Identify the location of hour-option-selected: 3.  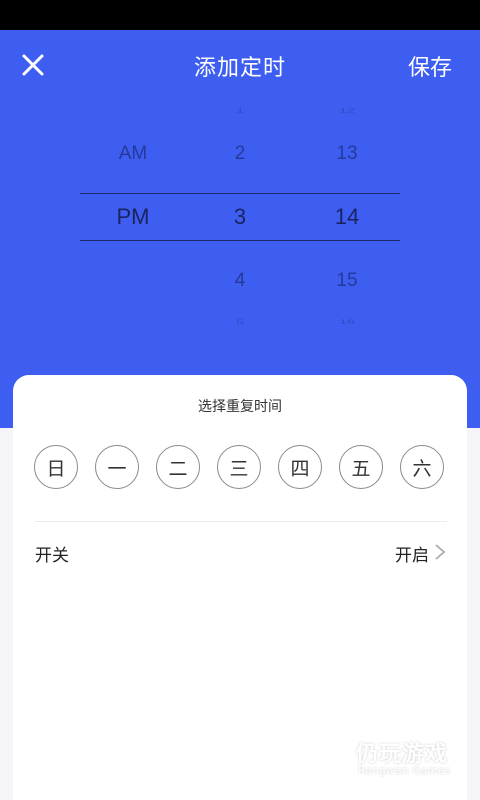
(240, 217).